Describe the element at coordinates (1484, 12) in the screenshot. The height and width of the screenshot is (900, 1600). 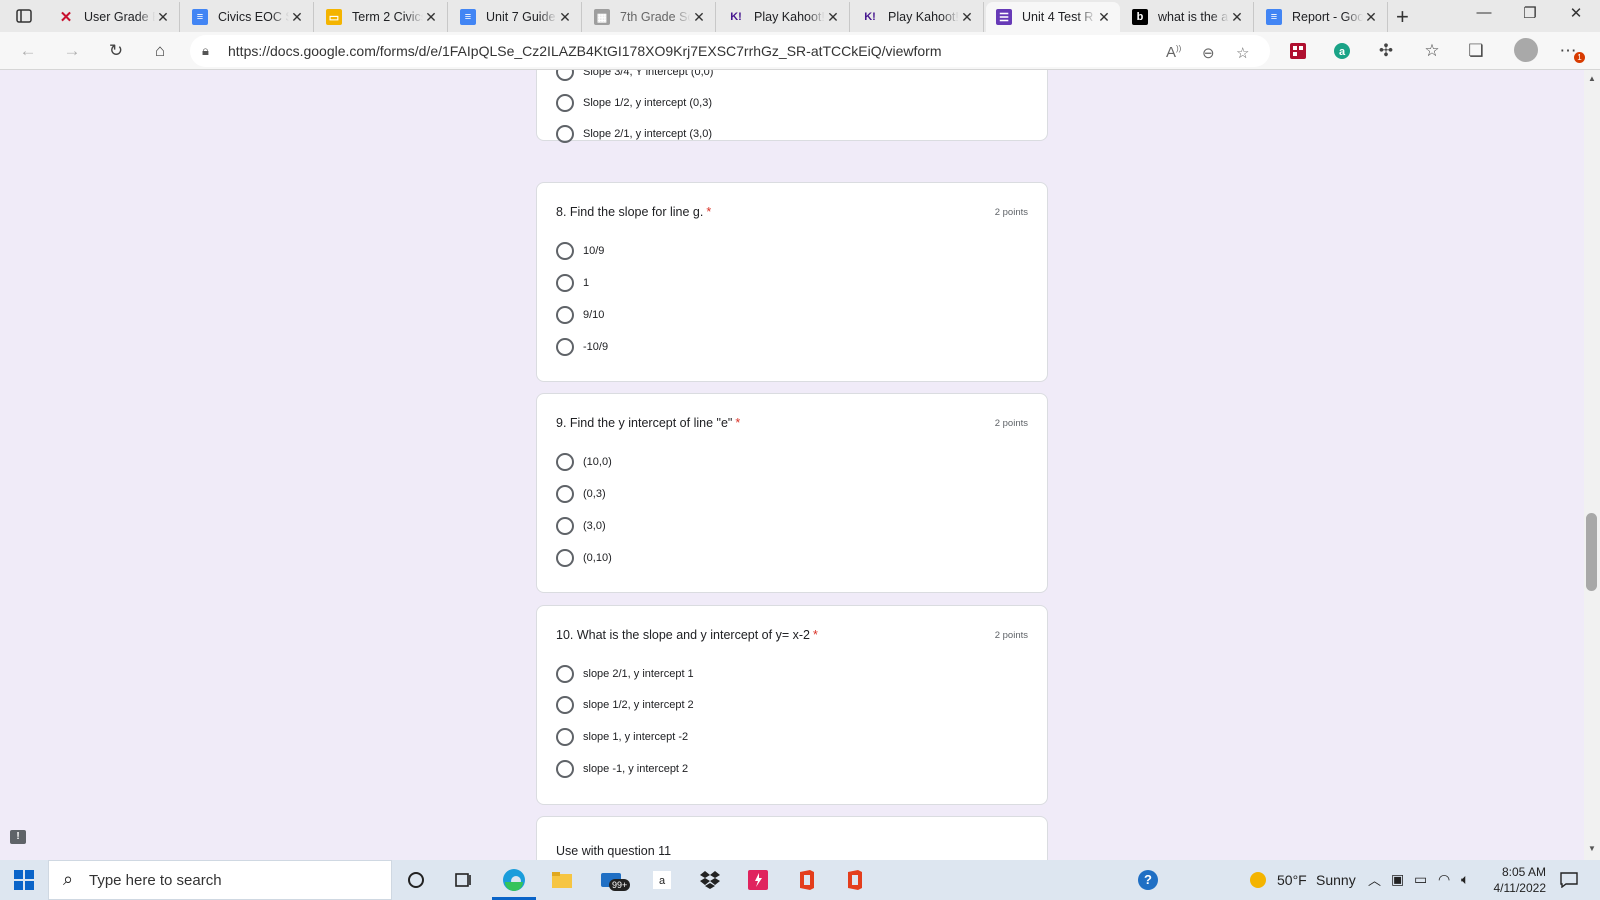
I see `minimize-icon: —` at that location.